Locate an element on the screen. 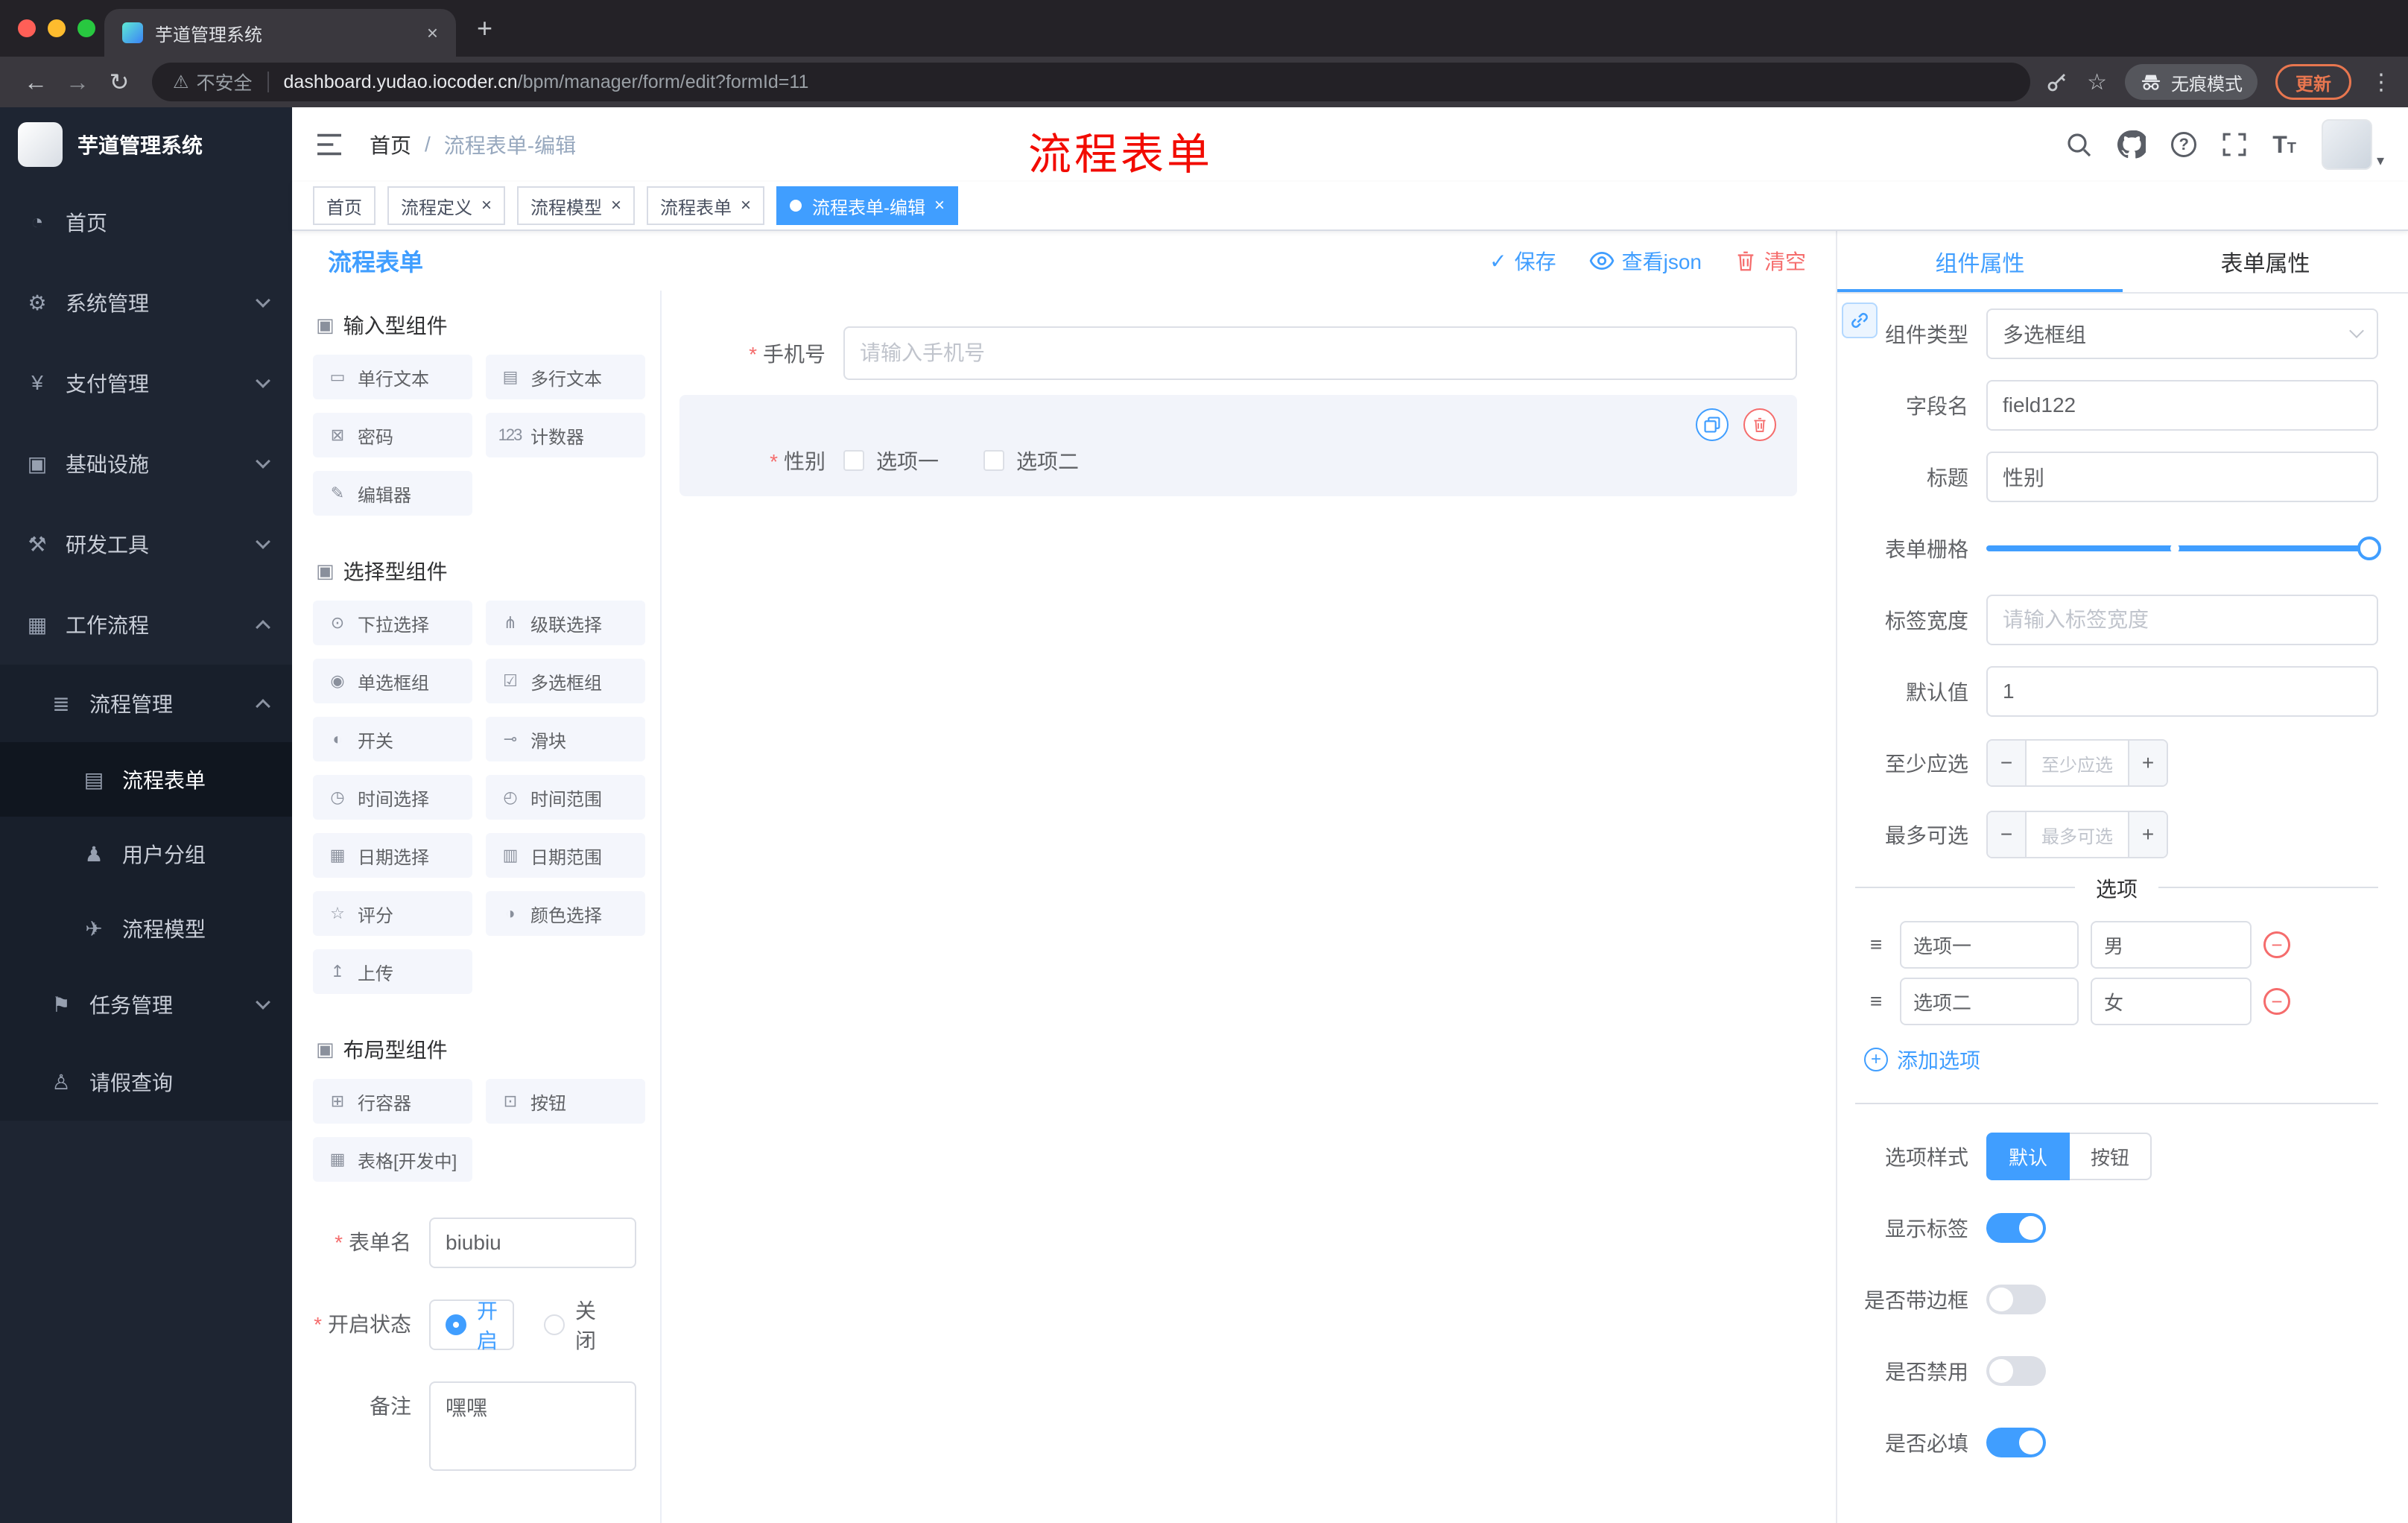 This screenshot has width=2408, height=1523. save-button: ✓ 保存 is located at coordinates (1522, 261).